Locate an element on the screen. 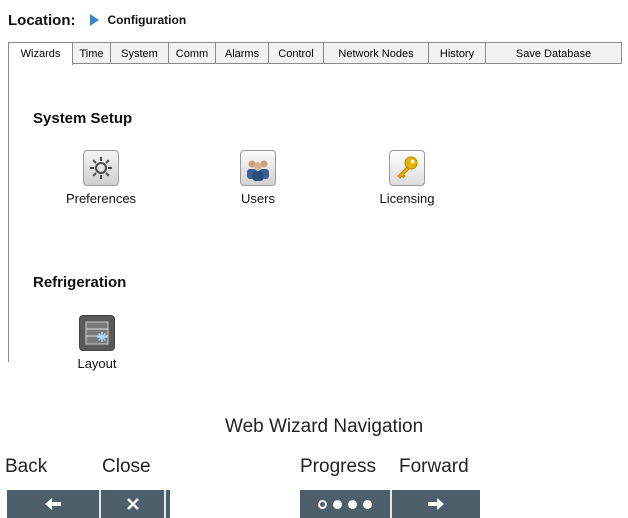 Image resolution: width=628 pixels, height=518 pixels. navigation-legend-title: Web Wizard Navigation is located at coordinates (324, 426).